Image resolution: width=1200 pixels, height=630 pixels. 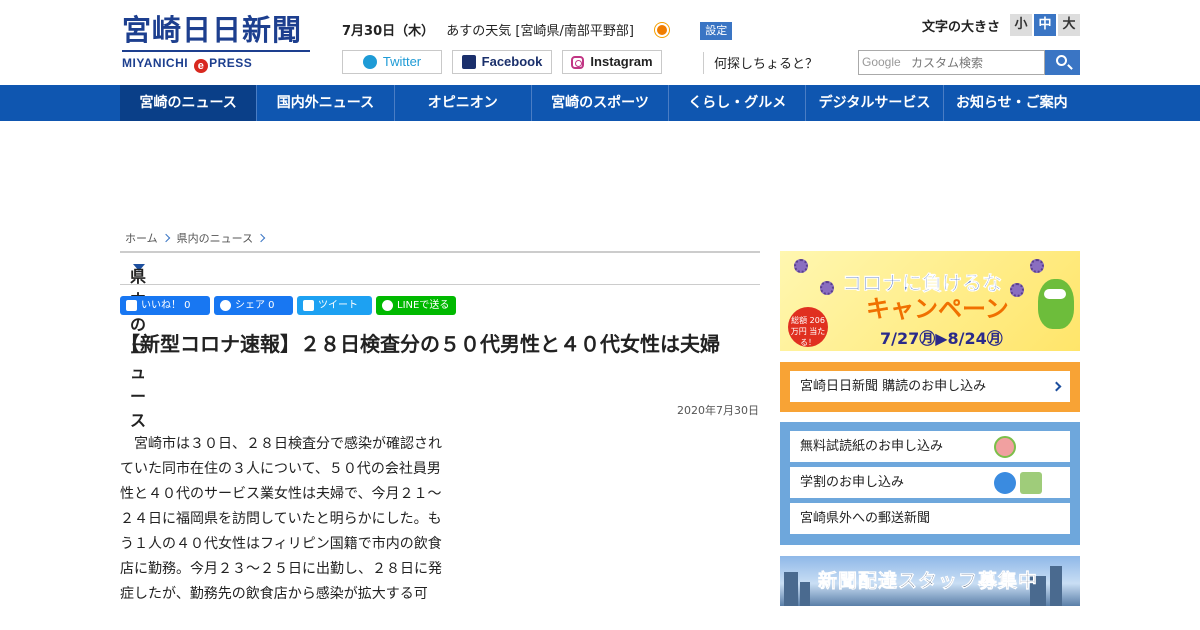 I want to click on instagram-icon, so click(x=578, y=62).